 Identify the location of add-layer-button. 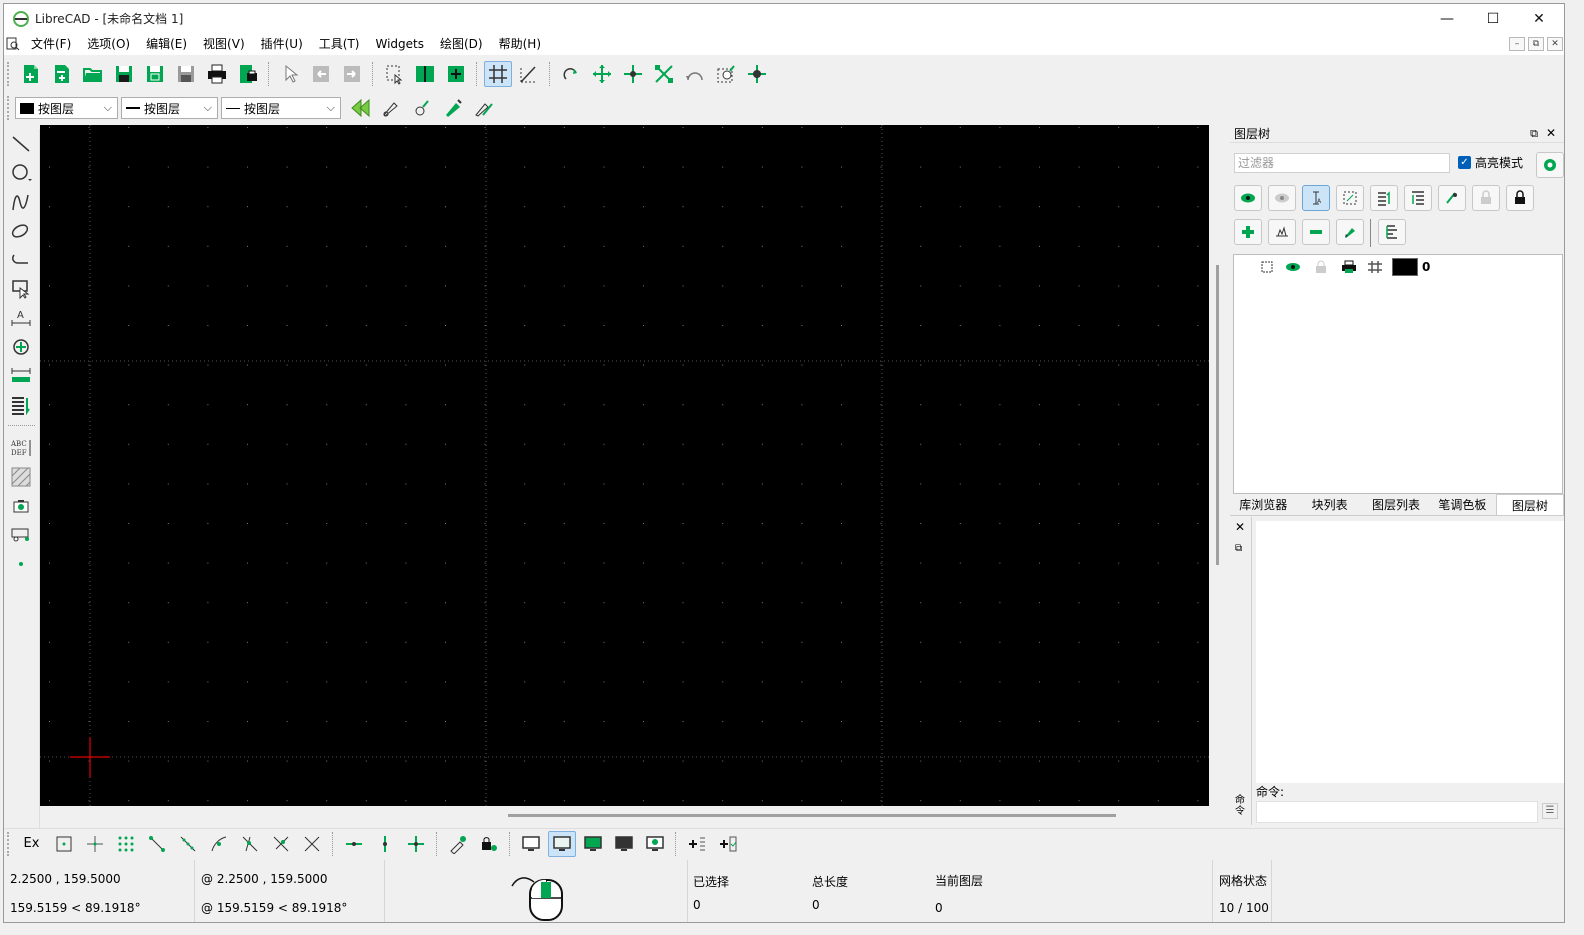
(1248, 232).